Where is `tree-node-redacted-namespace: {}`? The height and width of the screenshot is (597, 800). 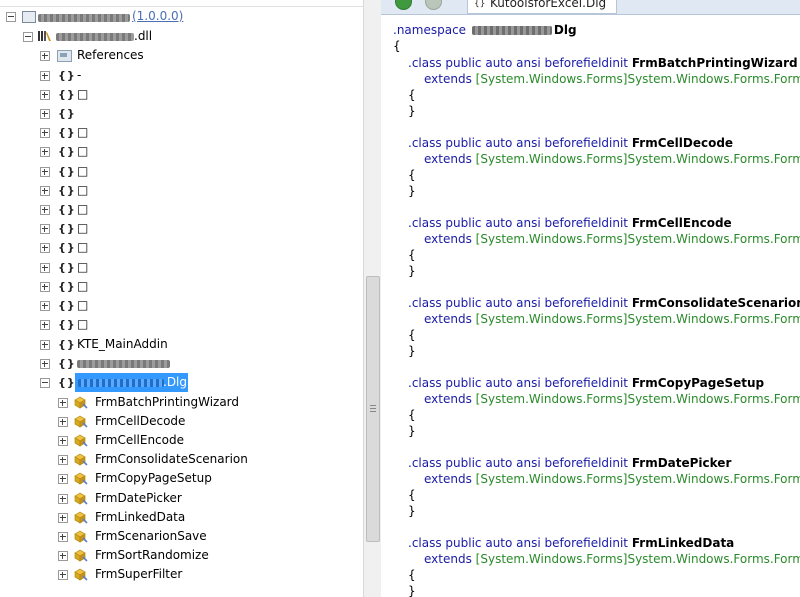 tree-node-redacted-namespace: {} is located at coordinates (181, 363).